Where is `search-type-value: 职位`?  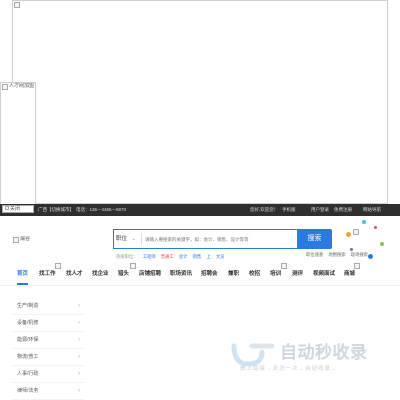 search-type-value: 职位 is located at coordinates (122, 239).